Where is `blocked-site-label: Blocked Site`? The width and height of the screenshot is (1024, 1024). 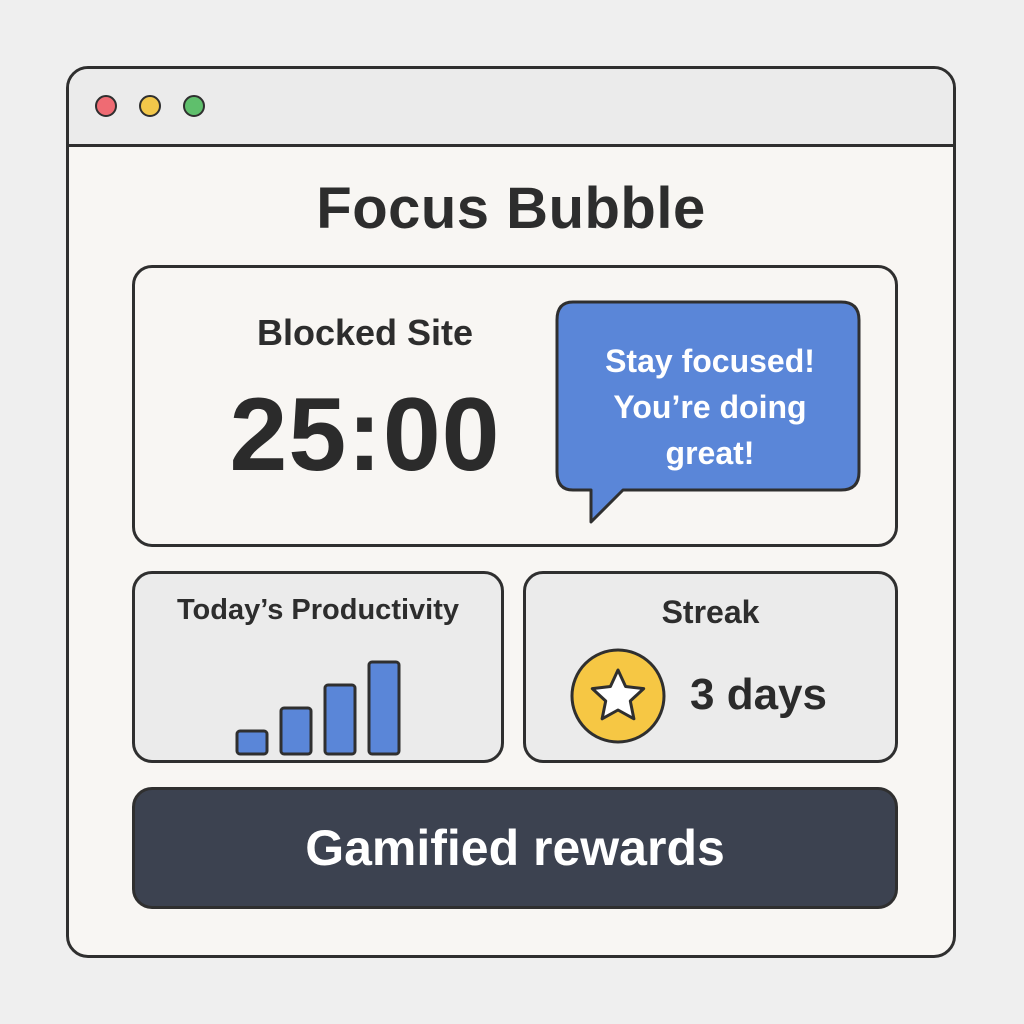
blocked-site-label: Blocked Site is located at coordinates (365, 332).